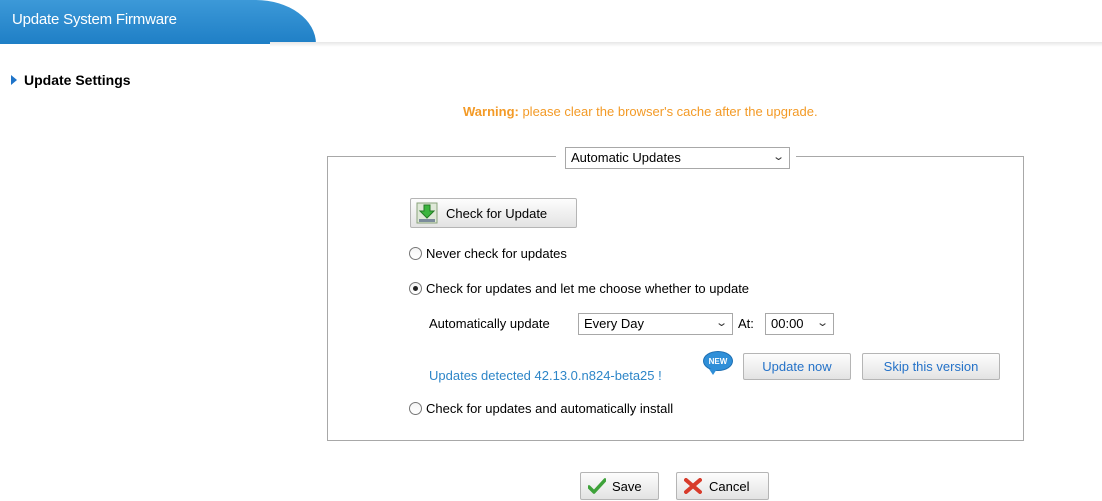  Describe the element at coordinates (496, 253) in the screenshot. I see `radio-never-label: Never check for updates` at that location.